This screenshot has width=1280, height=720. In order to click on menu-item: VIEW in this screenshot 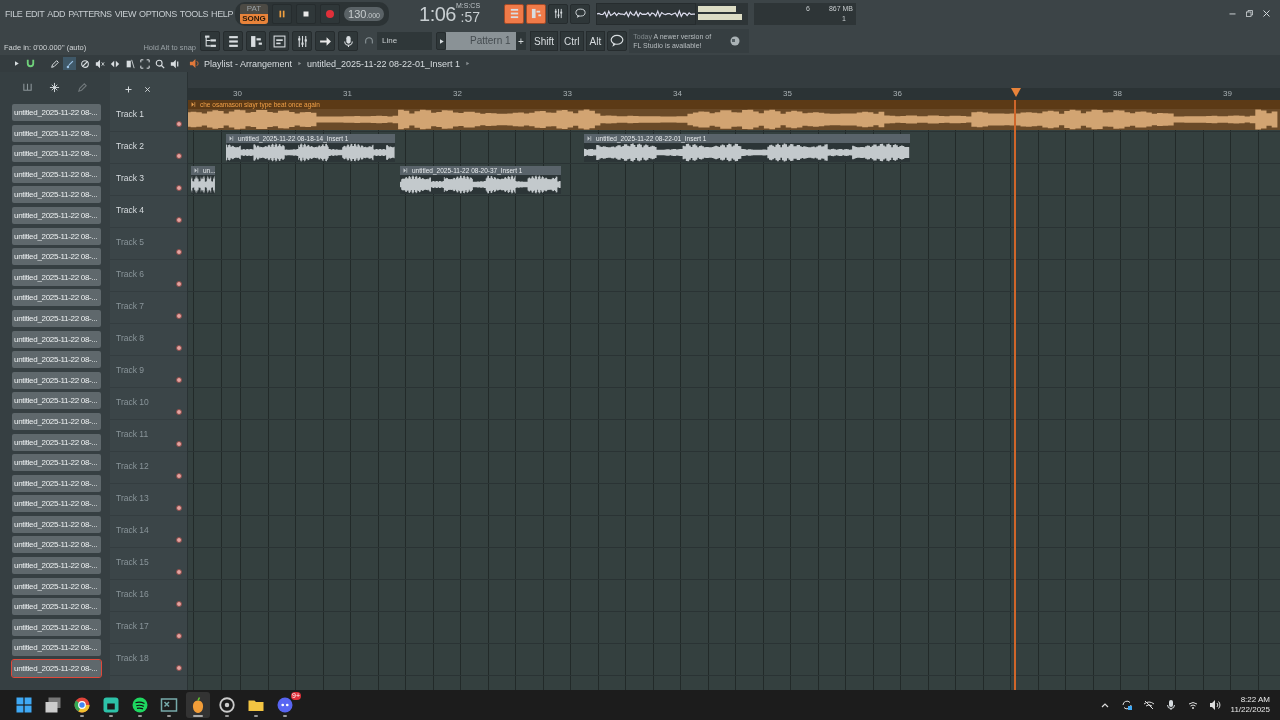, I will do `click(125, 13)`.